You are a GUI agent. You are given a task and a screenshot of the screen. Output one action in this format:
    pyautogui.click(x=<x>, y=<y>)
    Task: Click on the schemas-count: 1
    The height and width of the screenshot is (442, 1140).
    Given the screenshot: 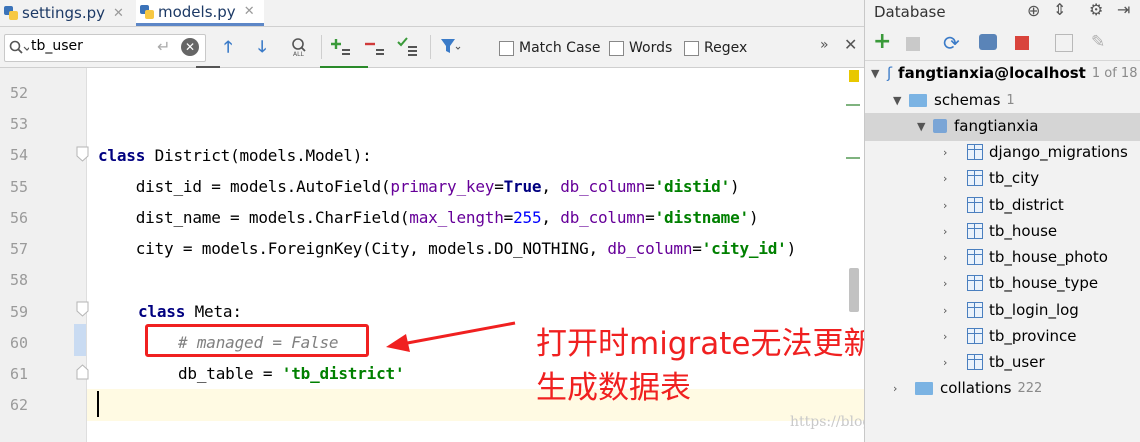 What is the action you would take?
    pyautogui.click(x=1010, y=100)
    